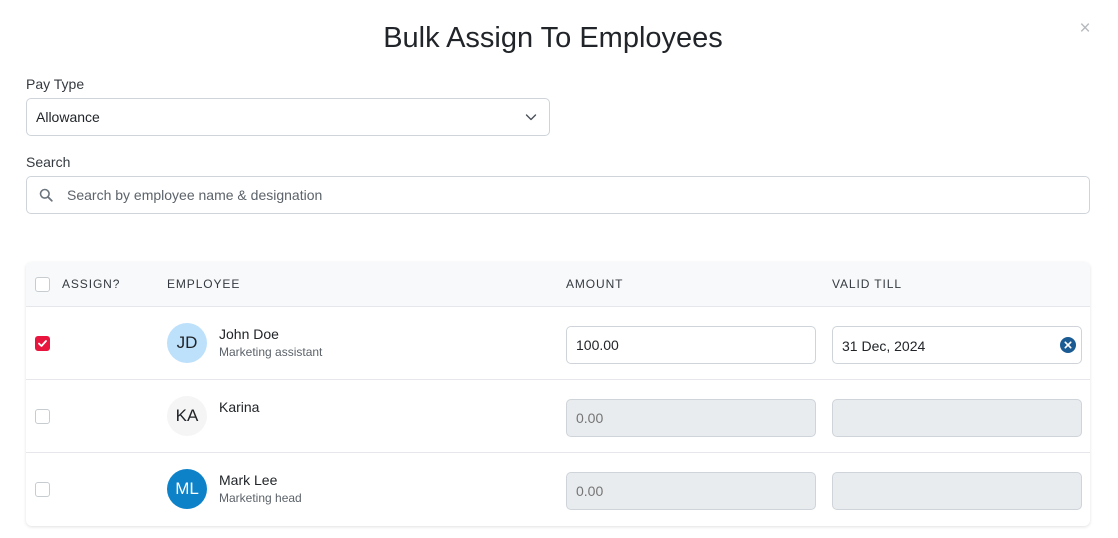 This screenshot has width=1118, height=538. Describe the element at coordinates (91, 284) in the screenshot. I see `header-assign: ASSIGN?` at that location.